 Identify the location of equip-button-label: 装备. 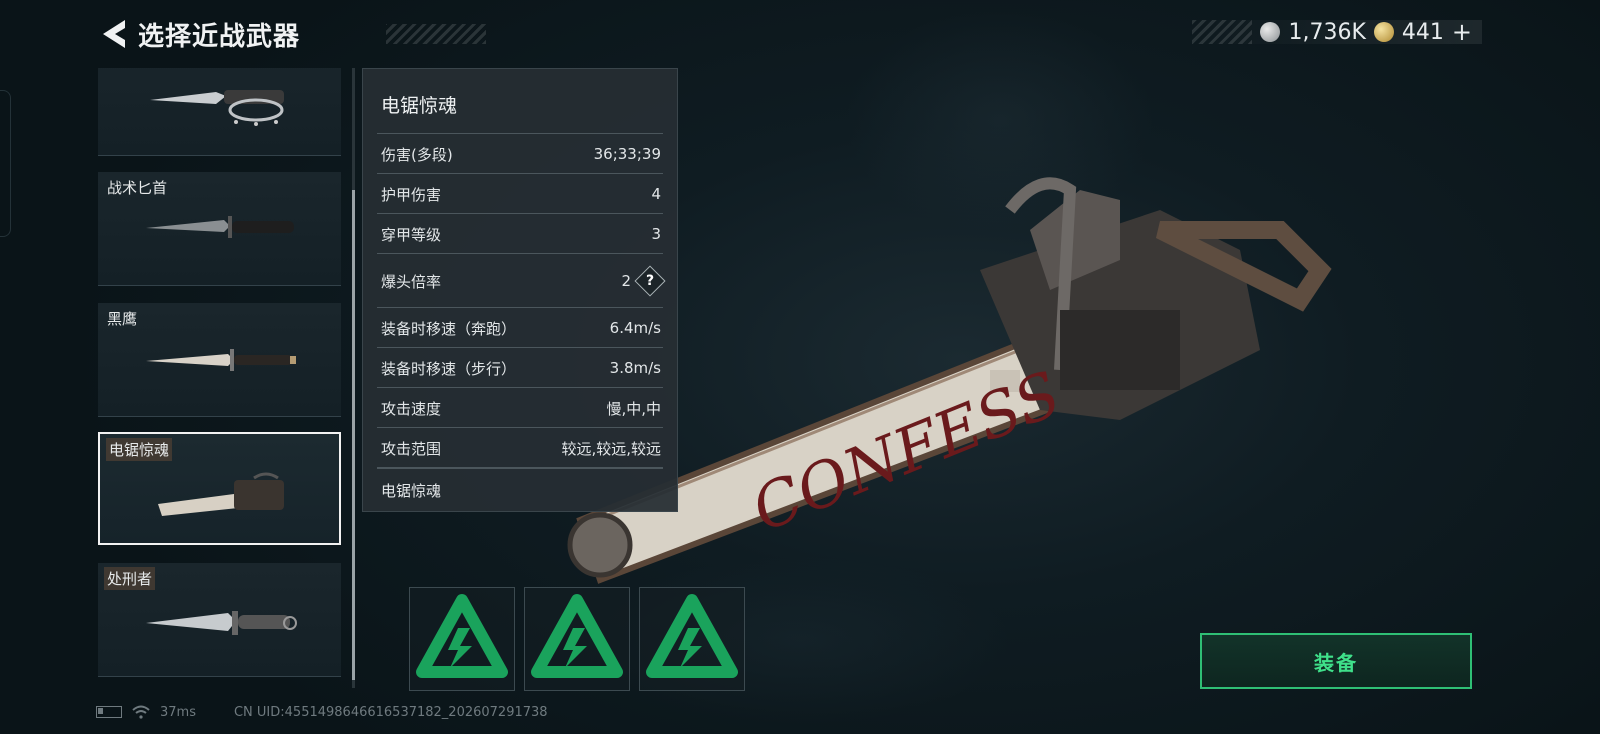
(1336, 662).